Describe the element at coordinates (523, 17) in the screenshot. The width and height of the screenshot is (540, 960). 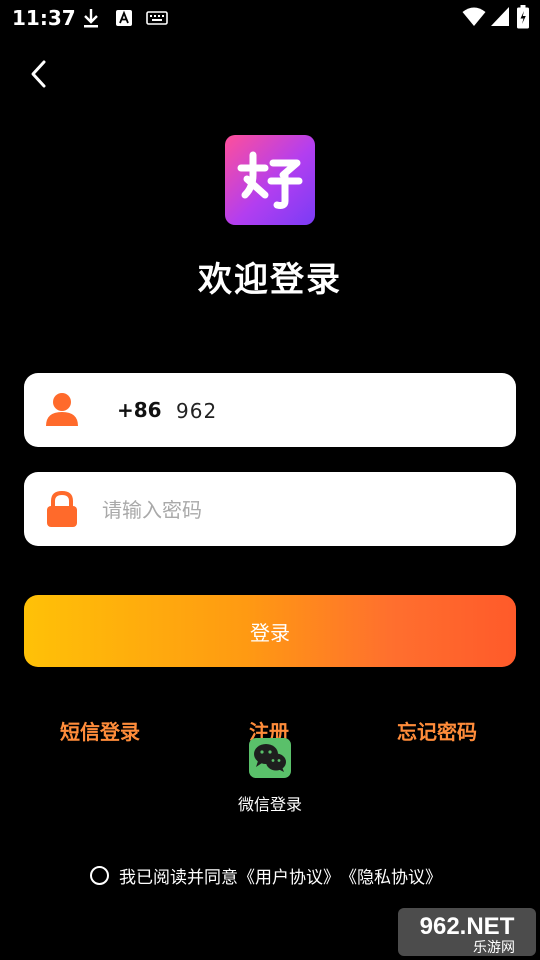
I see `battery-icon` at that location.